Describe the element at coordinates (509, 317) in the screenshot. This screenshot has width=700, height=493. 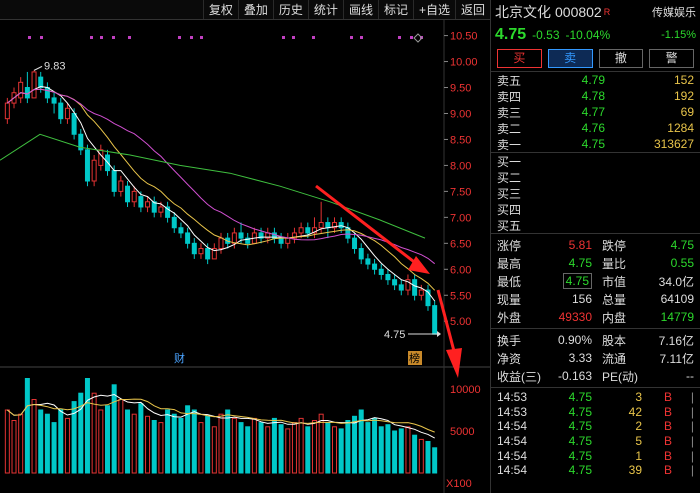
I see `stat-label: 外盘` at that location.